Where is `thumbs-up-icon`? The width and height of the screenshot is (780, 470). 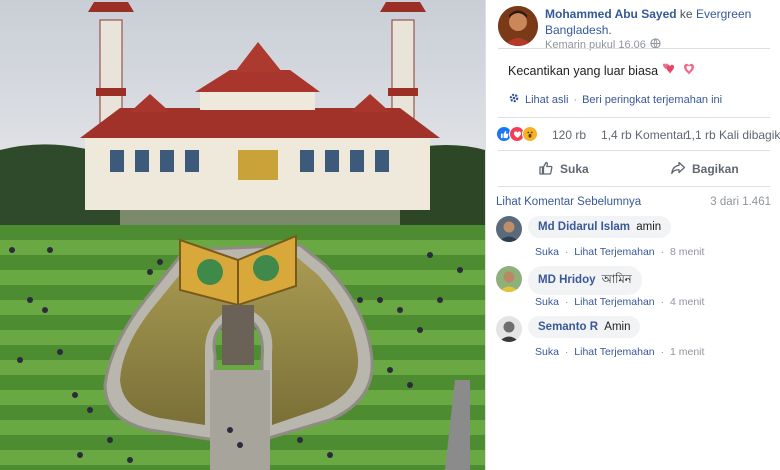 thumbs-up-icon is located at coordinates (546, 169).